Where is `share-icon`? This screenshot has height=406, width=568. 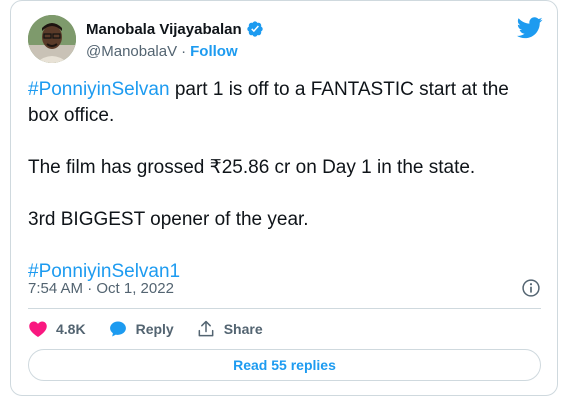
share-icon is located at coordinates (206, 328).